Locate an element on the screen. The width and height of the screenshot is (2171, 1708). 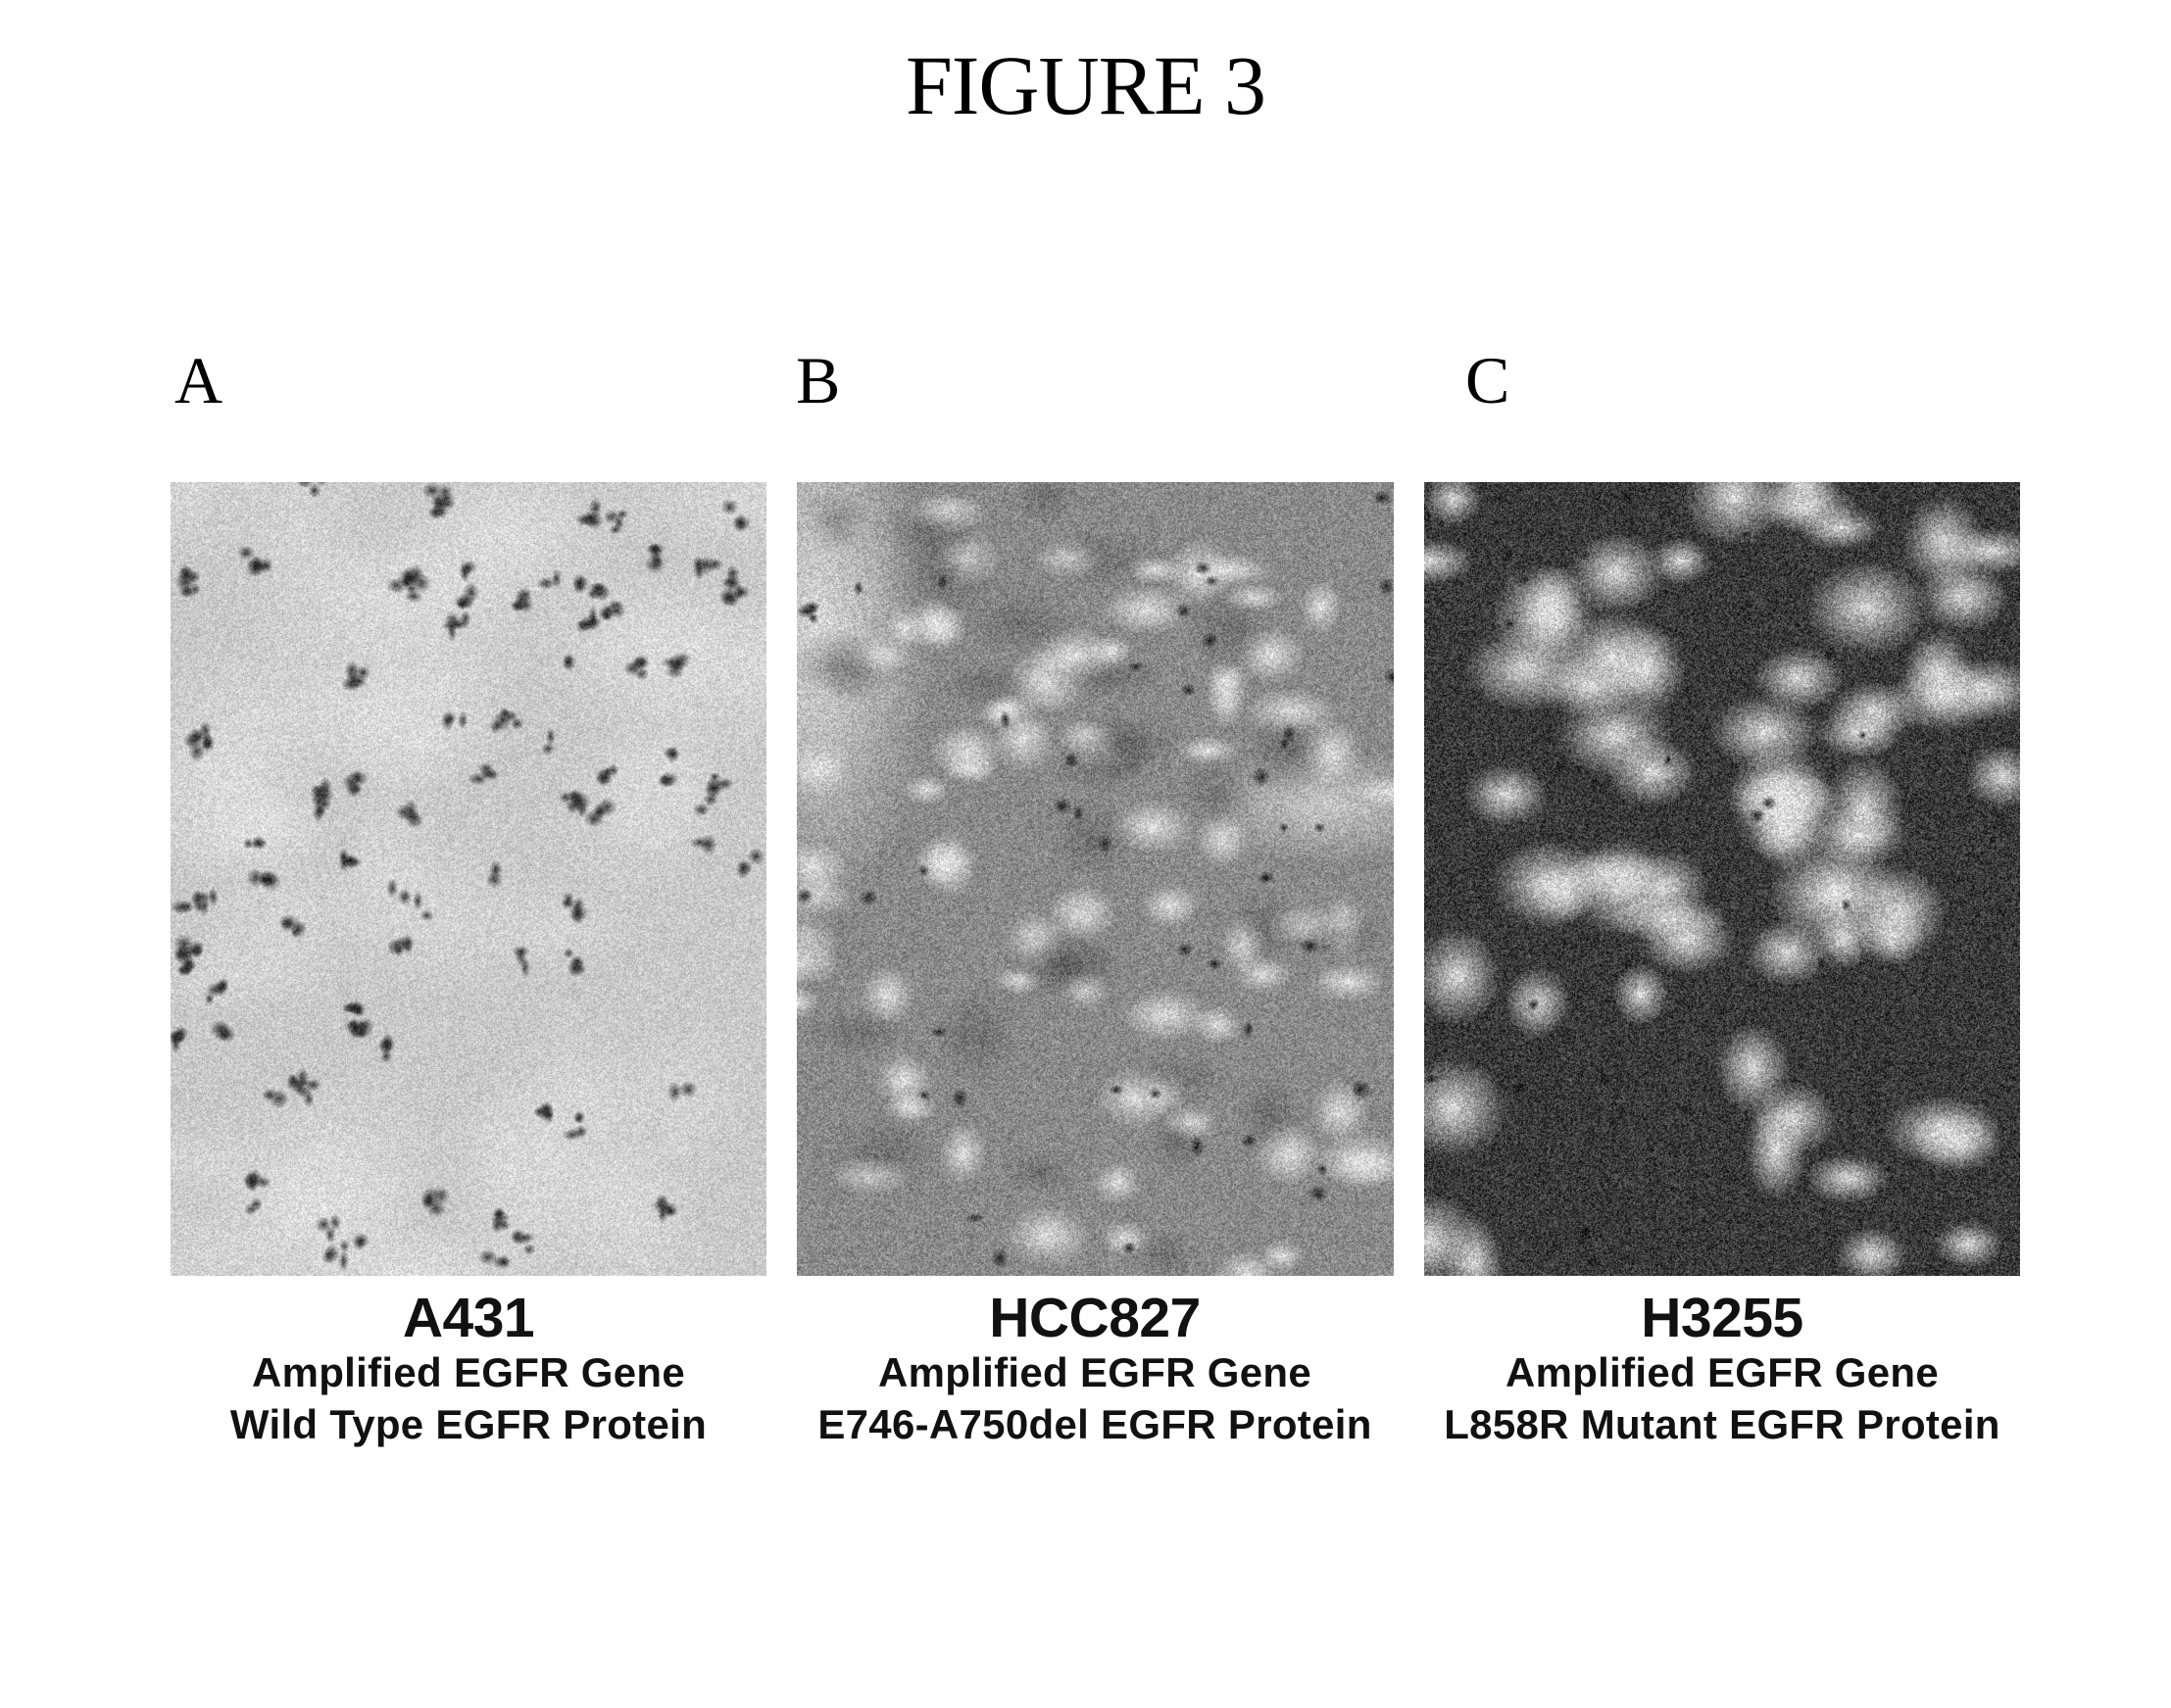
panel-a-micrograph is located at coordinates (468, 879).